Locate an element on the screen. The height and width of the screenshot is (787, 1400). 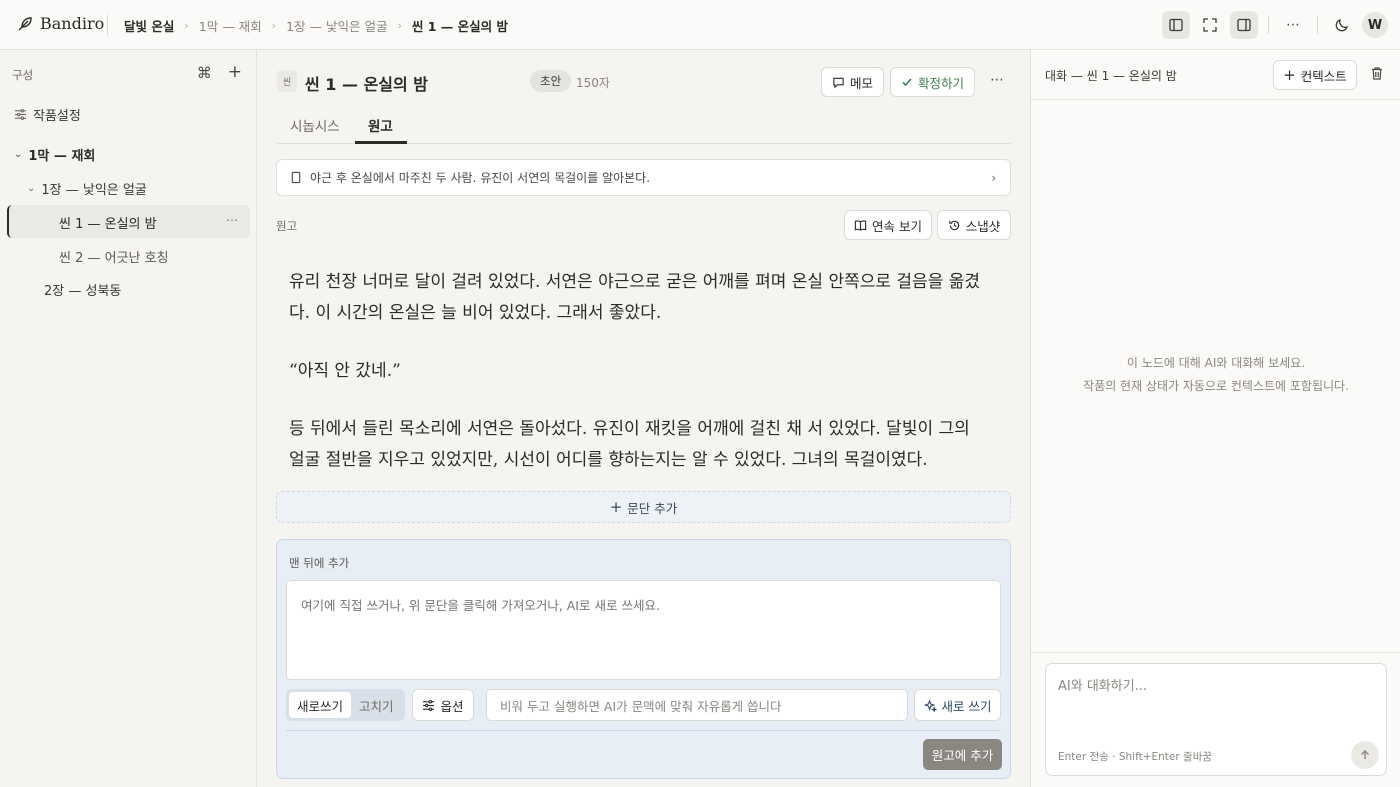
feather-icon is located at coordinates (25, 24).